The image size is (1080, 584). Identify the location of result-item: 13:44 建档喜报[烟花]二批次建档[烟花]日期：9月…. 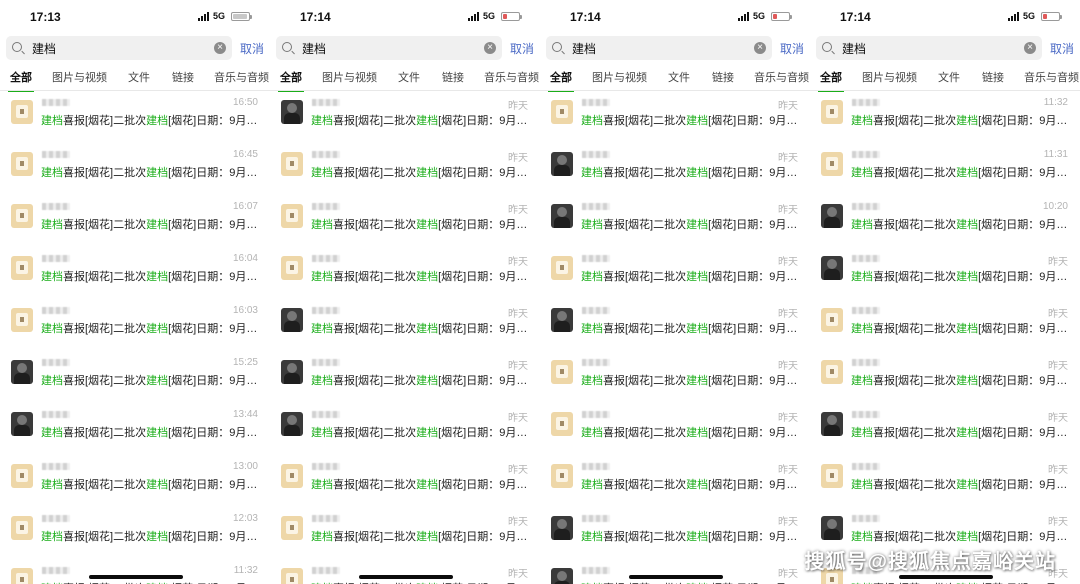
(135, 429).